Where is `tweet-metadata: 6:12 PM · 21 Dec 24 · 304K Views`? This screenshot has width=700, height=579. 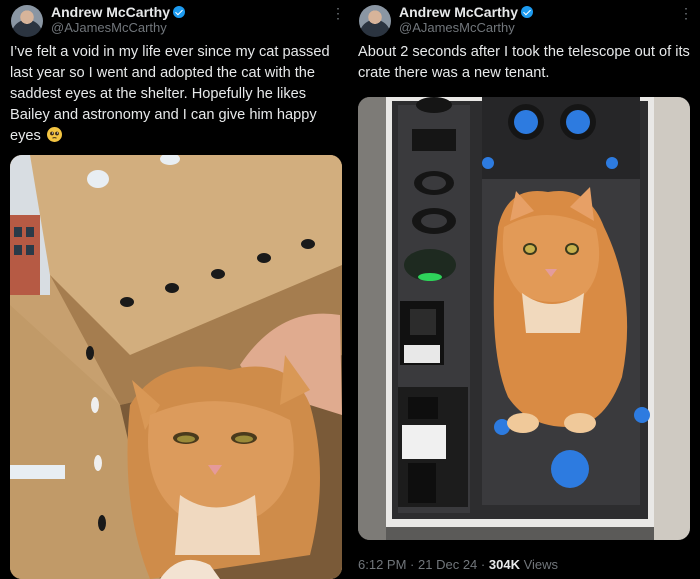
tweet-metadata: 6:12 PM · 21 Dec 24 · 304K Views is located at coordinates (458, 564).